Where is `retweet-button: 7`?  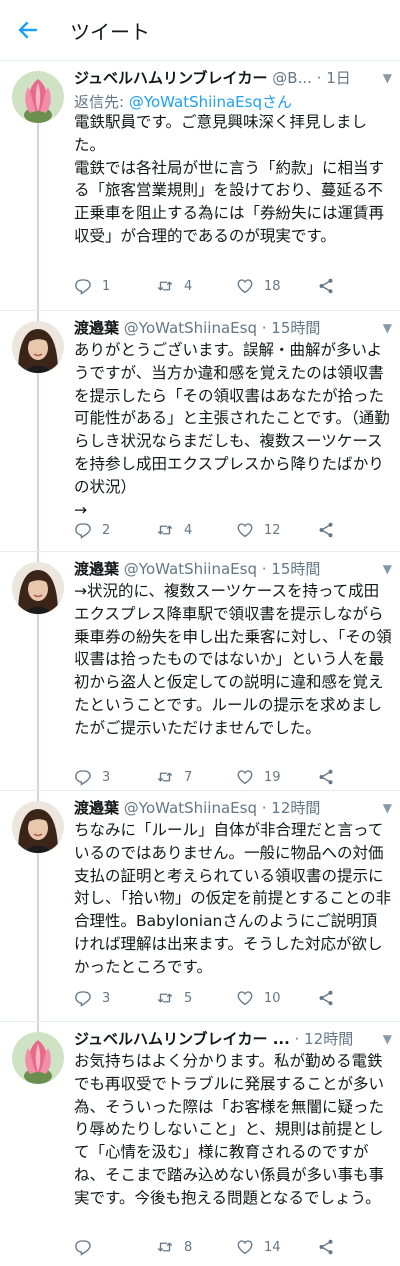 retweet-button: 7 is located at coordinates (174, 777).